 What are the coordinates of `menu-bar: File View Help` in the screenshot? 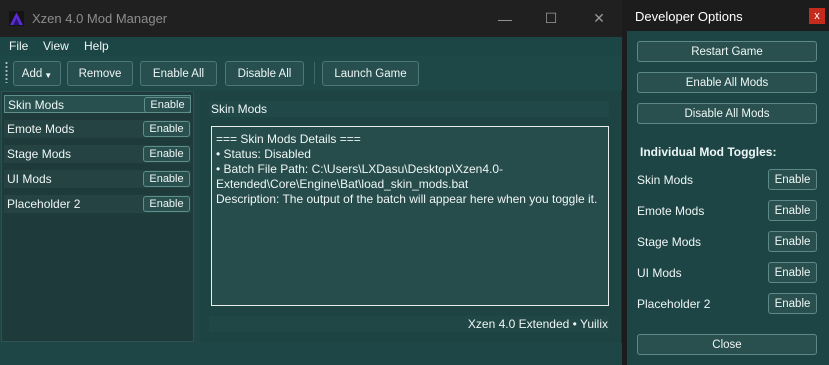 It's located at (311, 46).